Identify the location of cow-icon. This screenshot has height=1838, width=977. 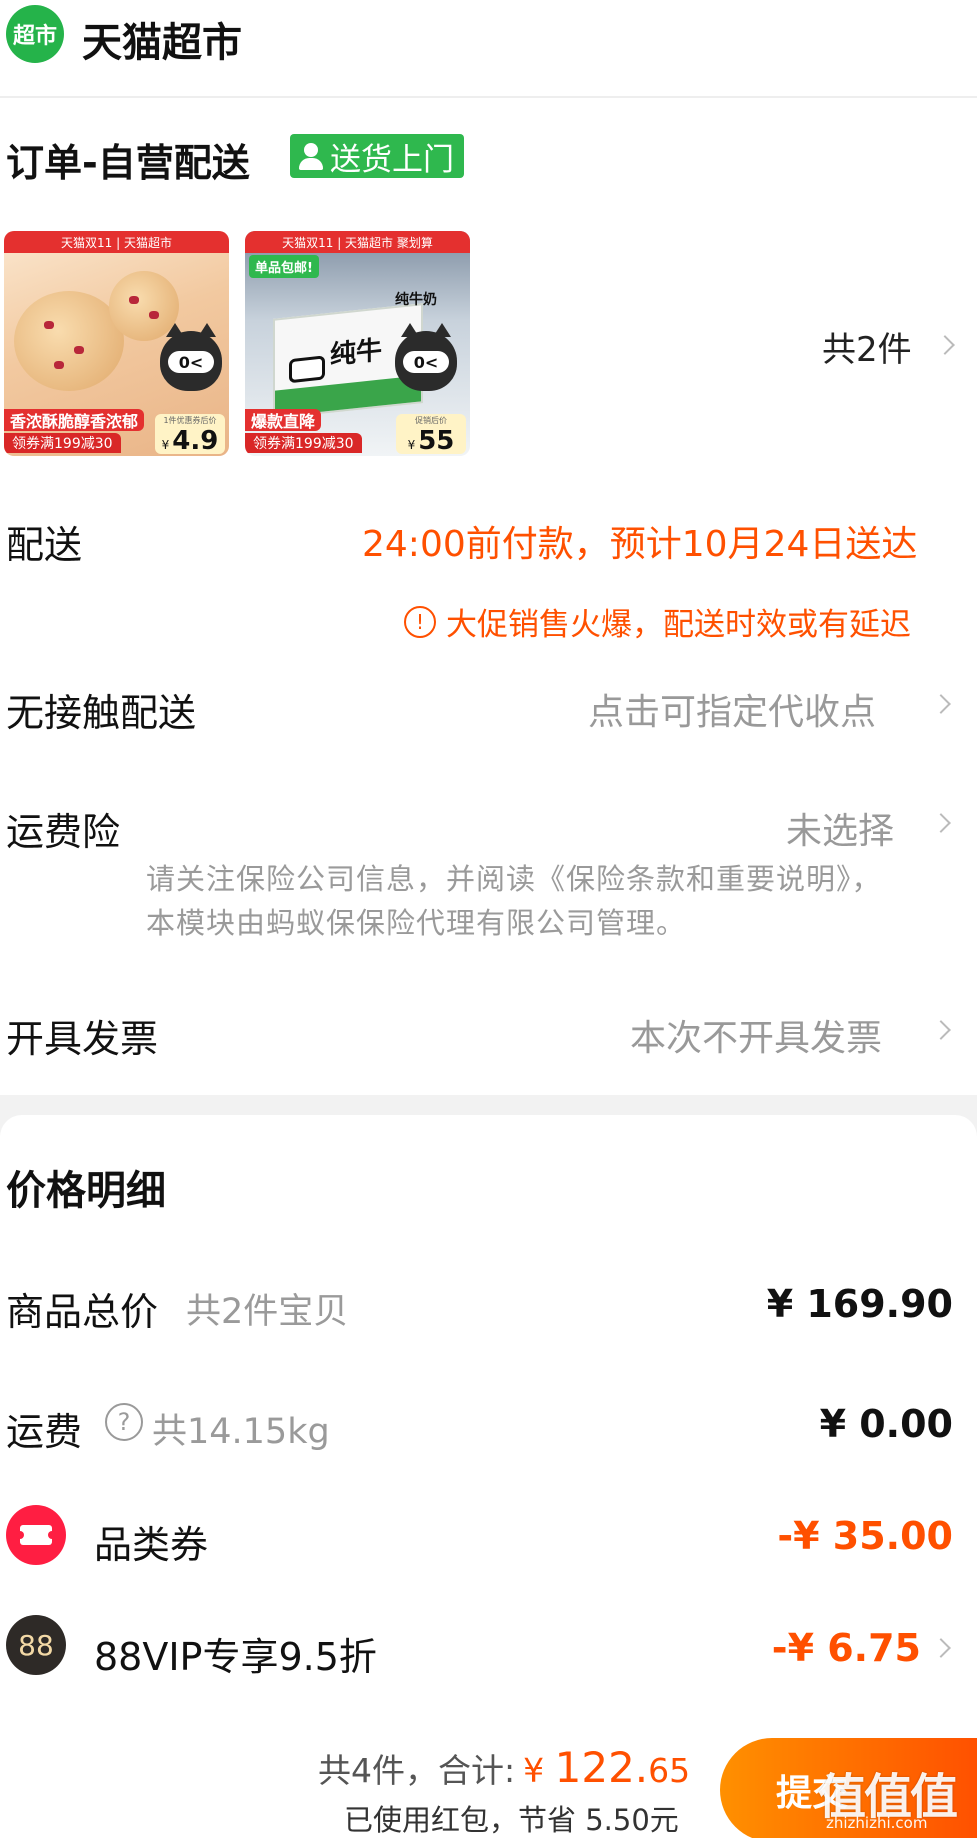
(307, 369).